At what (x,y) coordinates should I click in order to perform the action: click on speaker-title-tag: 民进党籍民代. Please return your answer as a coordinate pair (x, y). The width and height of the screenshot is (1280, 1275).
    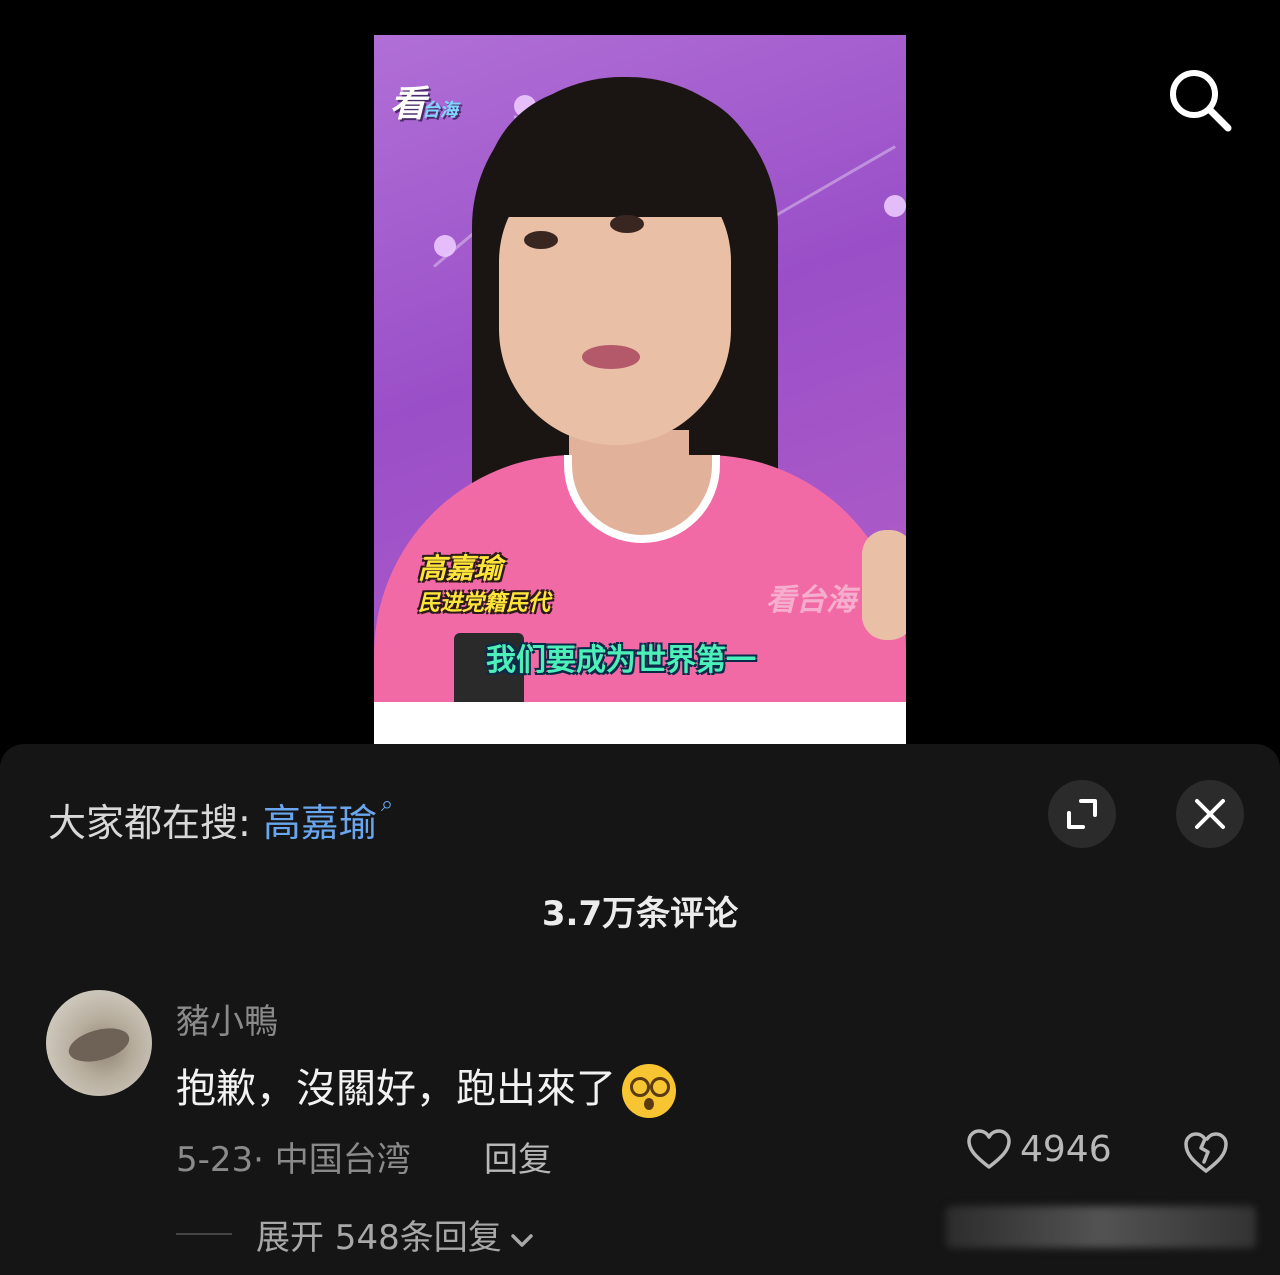
    Looking at the image, I should click on (484, 603).